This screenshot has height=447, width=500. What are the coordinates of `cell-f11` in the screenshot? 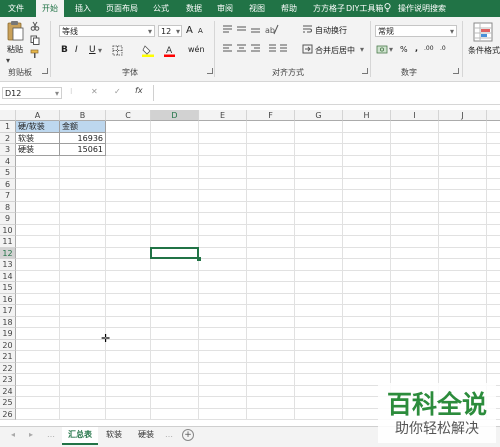 It's located at (271, 242).